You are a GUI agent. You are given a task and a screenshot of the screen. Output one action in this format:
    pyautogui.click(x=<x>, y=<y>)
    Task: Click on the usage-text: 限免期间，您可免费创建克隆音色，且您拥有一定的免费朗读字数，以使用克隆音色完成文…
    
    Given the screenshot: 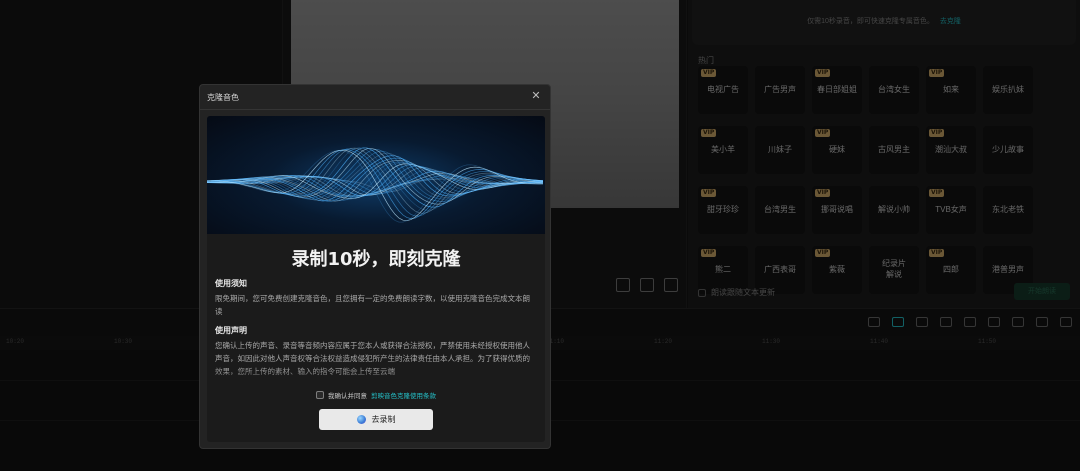 What is the action you would take?
    pyautogui.click(x=372, y=305)
    